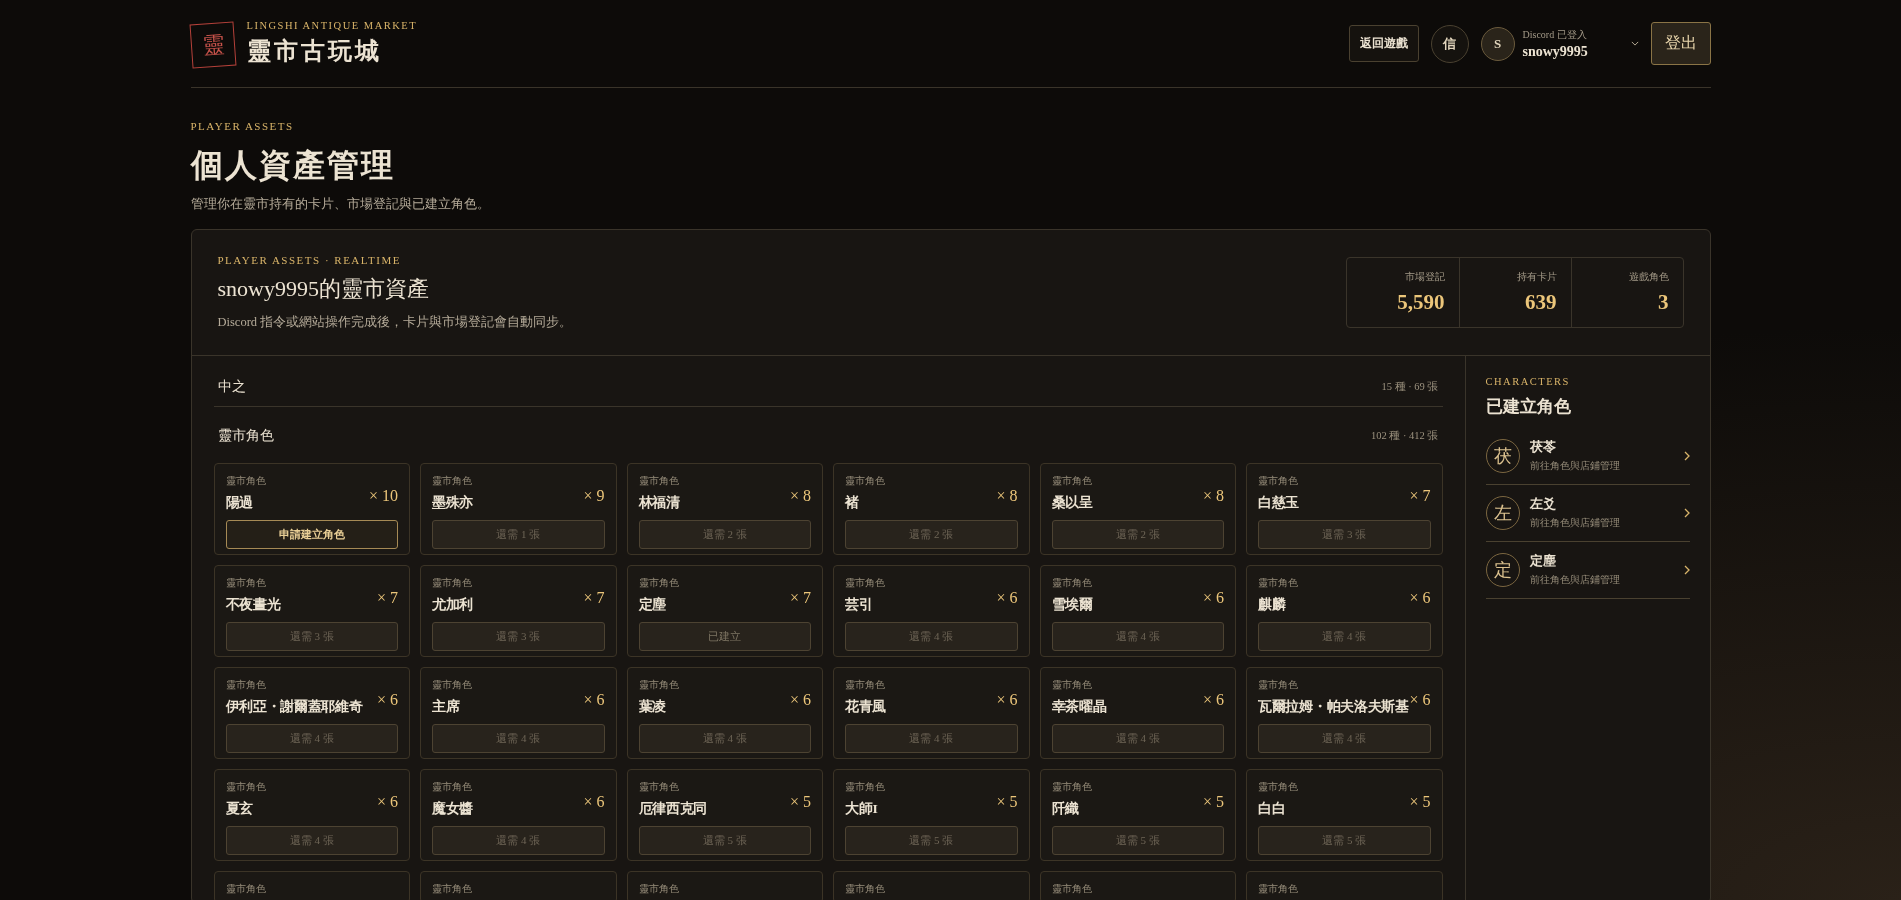 This screenshot has width=1901, height=900. Describe the element at coordinates (1536, 277) in the screenshot. I see `stat-label: 持有卡片` at that location.